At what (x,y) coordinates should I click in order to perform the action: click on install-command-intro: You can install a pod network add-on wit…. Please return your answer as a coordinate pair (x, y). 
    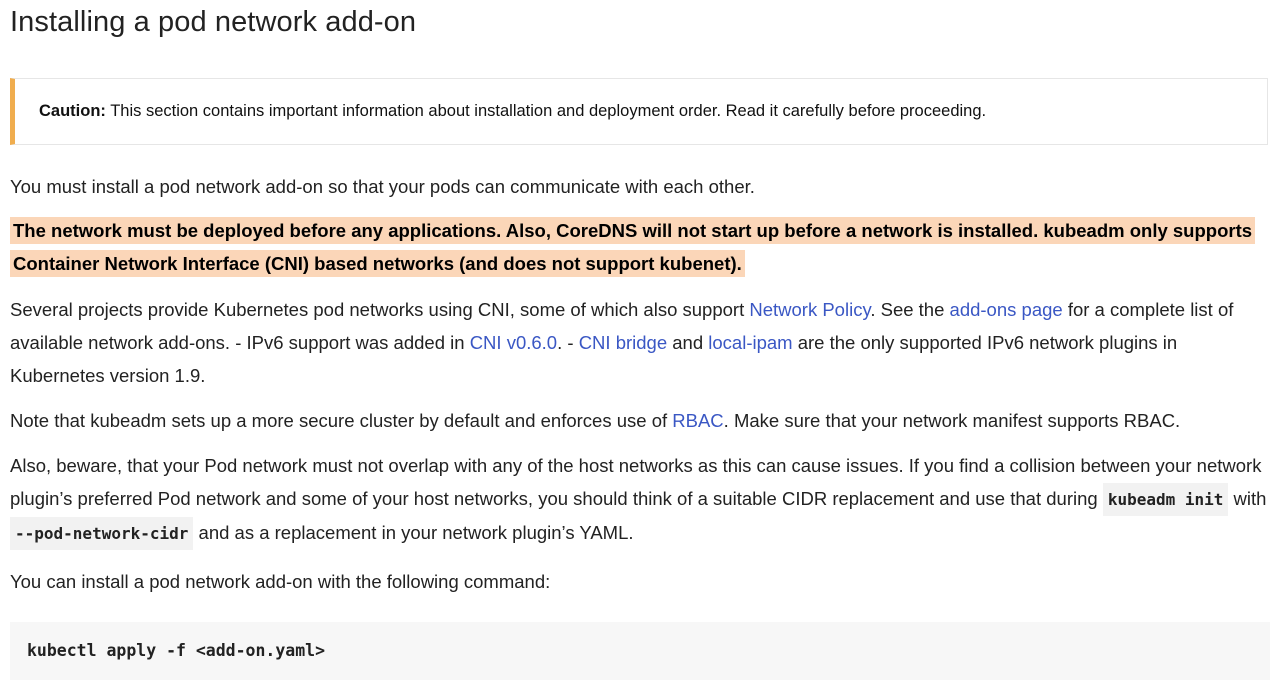
    Looking at the image, I should click on (280, 581).